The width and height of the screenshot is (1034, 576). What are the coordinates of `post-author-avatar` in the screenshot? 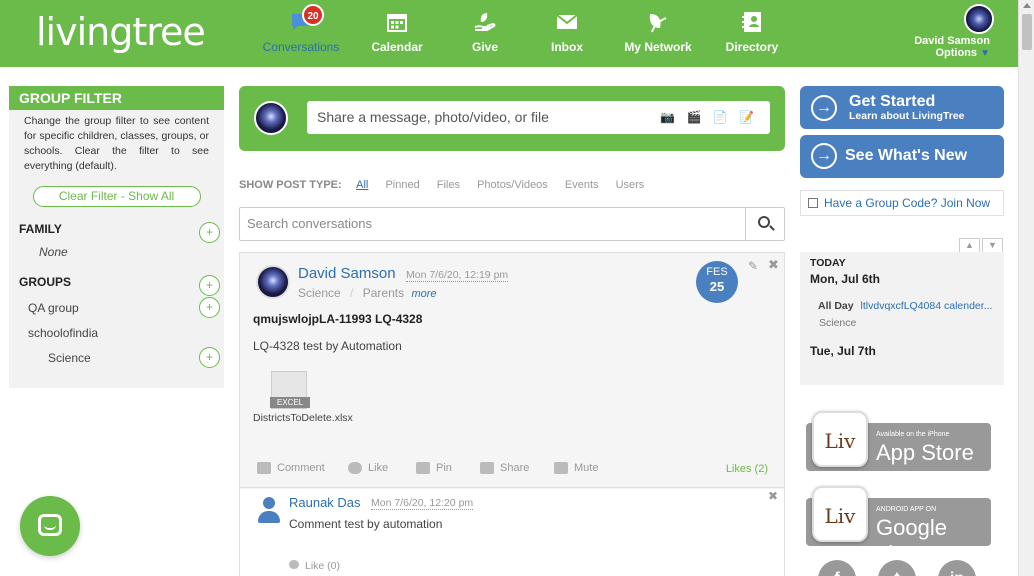 It's located at (273, 282).